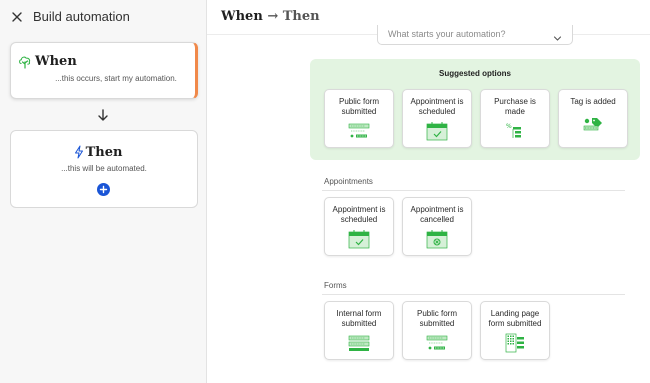  What do you see at coordinates (593, 128) in the screenshot?
I see `tag-icon` at bounding box center [593, 128].